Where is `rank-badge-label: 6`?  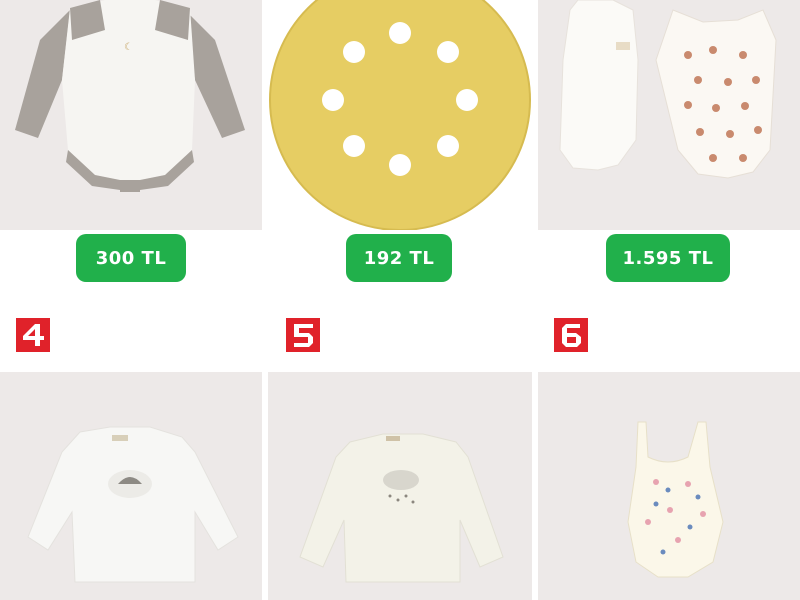
rank-badge-label: 6 is located at coordinates (571, 335).